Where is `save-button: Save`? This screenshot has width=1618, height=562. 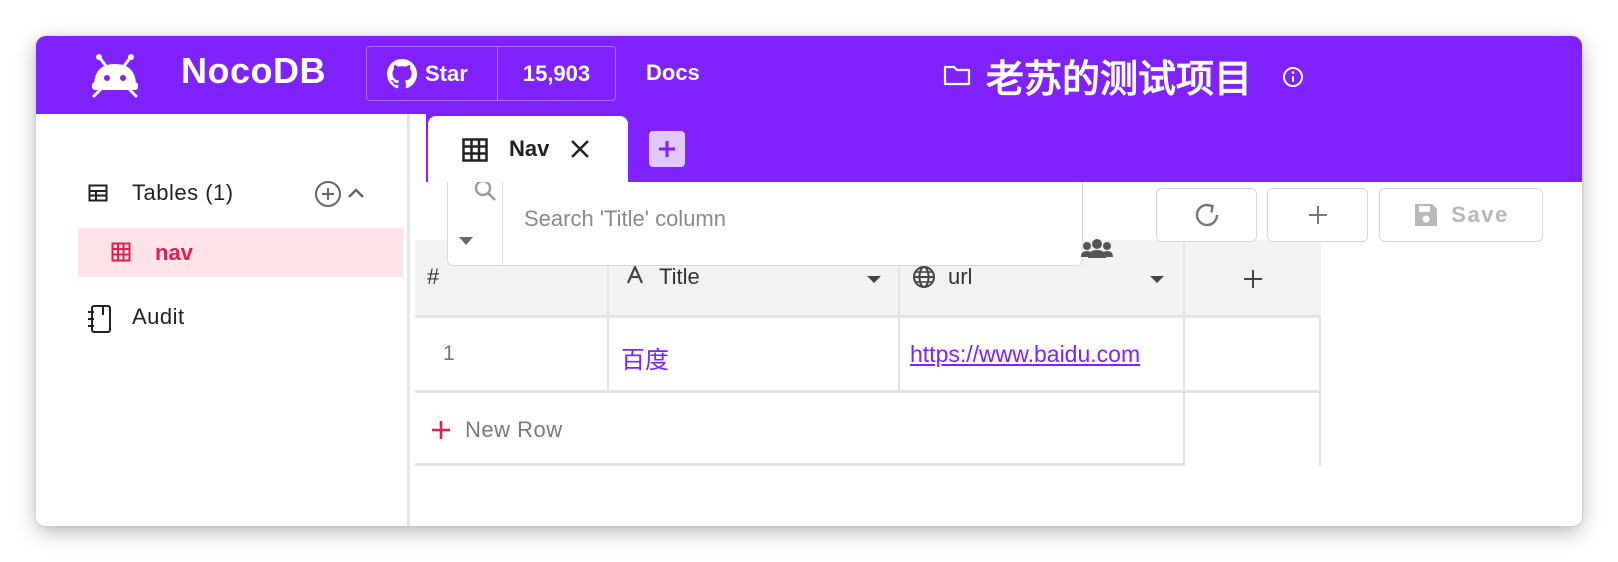
save-button: Save is located at coordinates (1461, 215).